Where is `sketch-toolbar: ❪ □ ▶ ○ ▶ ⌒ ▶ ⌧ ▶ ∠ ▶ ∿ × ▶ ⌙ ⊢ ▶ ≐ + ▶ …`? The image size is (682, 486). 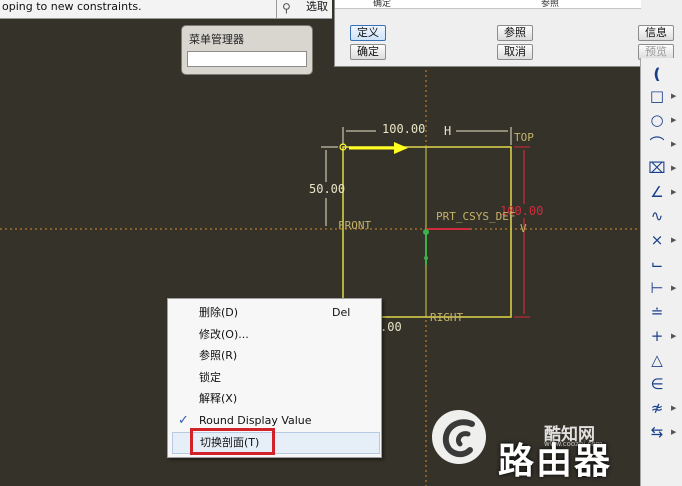 sketch-toolbar: ❪ □ ▶ ○ ▶ ⌒ ▶ ⌧ ▶ ∠ ▶ ∿ × ▶ ⌙ ⊢ ▶ ≐ + ▶ … is located at coordinates (661, 272).